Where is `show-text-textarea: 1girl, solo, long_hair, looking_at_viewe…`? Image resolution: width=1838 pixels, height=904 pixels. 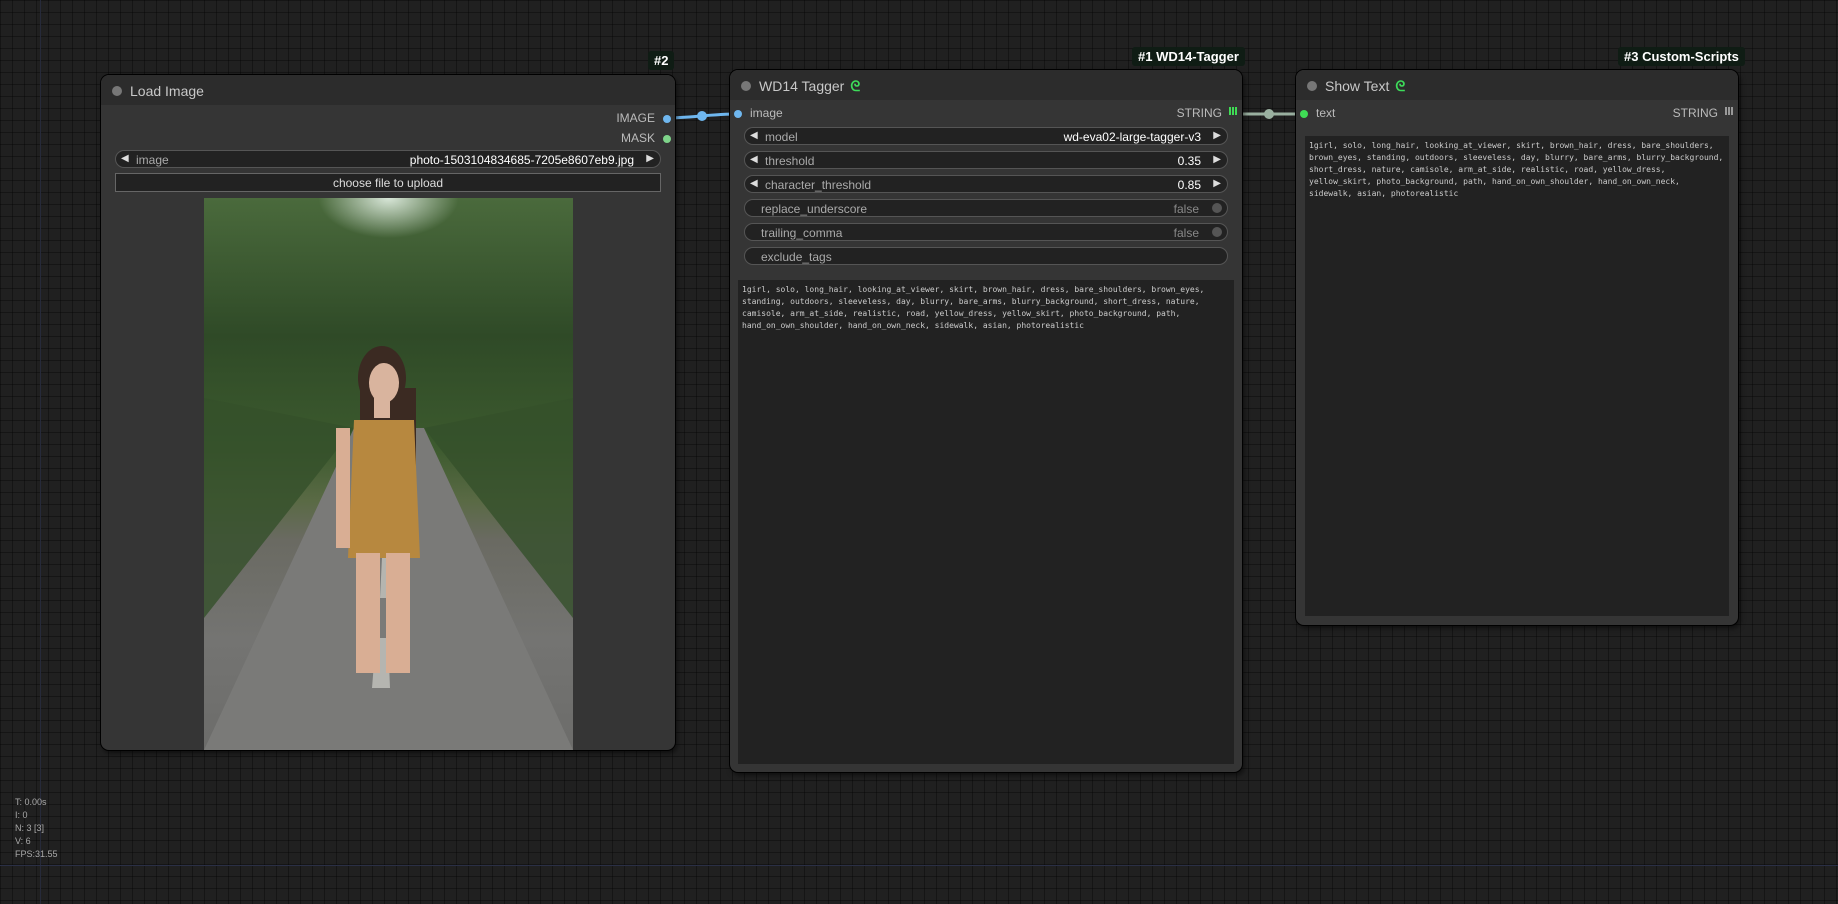 show-text-textarea: 1girl, solo, long_hair, looking_at_viewe… is located at coordinates (1517, 376).